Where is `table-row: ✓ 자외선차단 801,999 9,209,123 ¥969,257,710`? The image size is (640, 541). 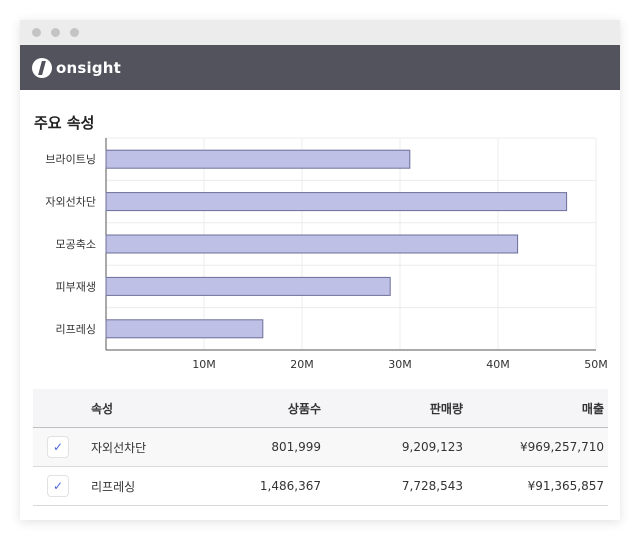 table-row: ✓ 자외선차단 801,999 9,209,123 ¥969,257,710 is located at coordinates (320, 447).